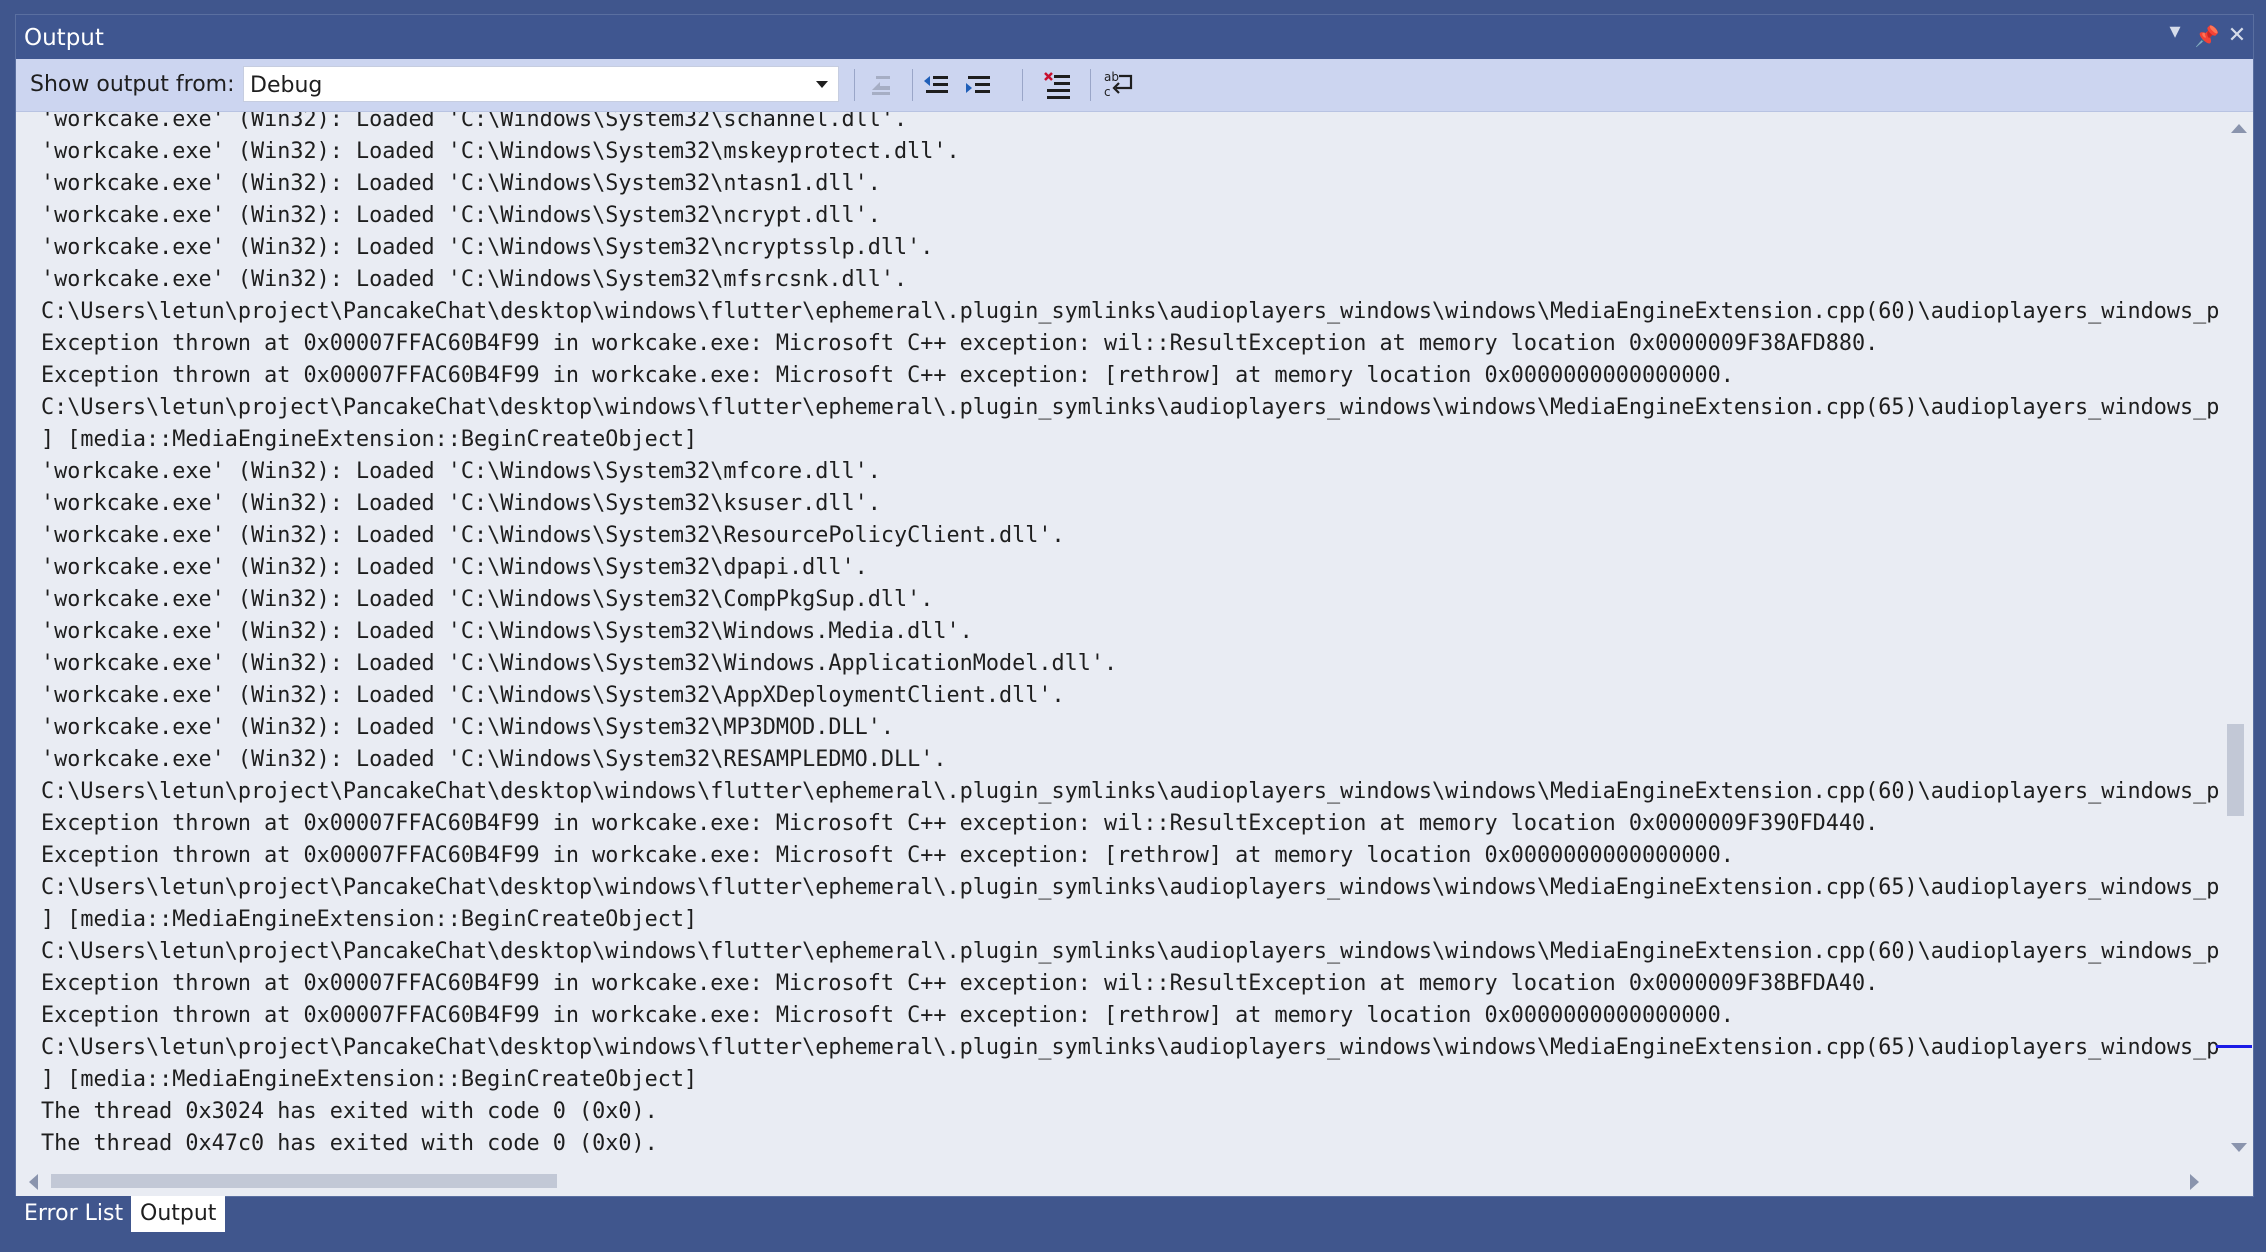 Image resolution: width=2266 pixels, height=1252 pixels. I want to click on previous-message-icon, so click(936, 84).